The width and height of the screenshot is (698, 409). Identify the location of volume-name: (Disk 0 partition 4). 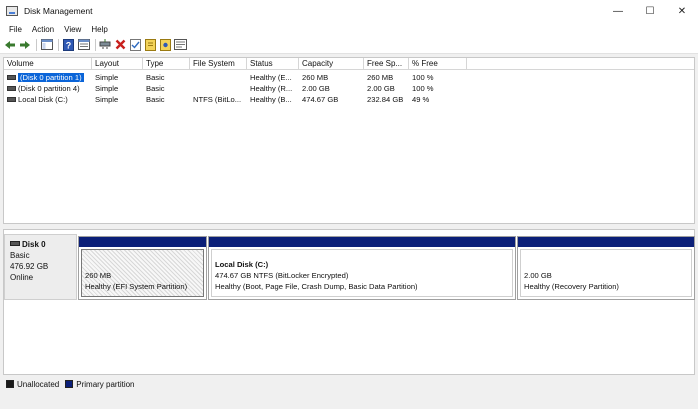
(49, 88).